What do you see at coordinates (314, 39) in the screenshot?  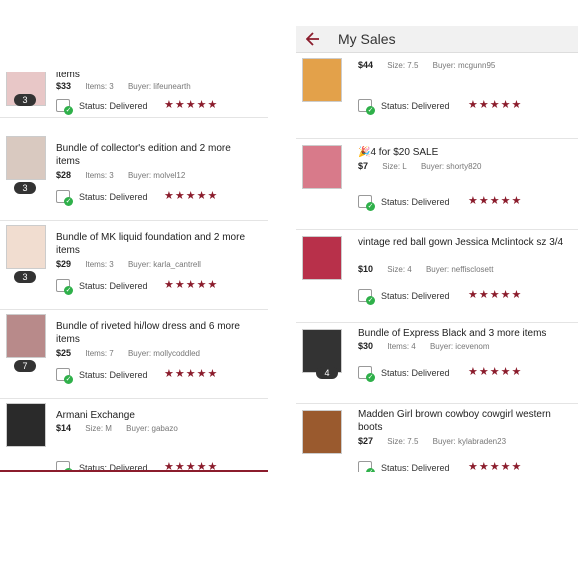 I see `back-arrow-icon` at bounding box center [314, 39].